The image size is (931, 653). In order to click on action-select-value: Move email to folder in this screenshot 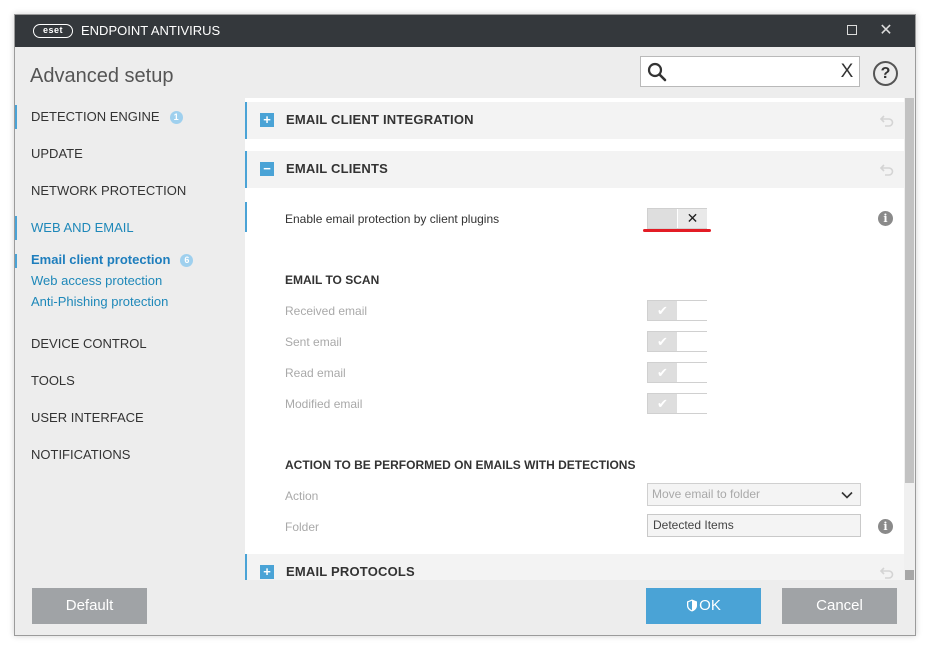, I will do `click(706, 494)`.